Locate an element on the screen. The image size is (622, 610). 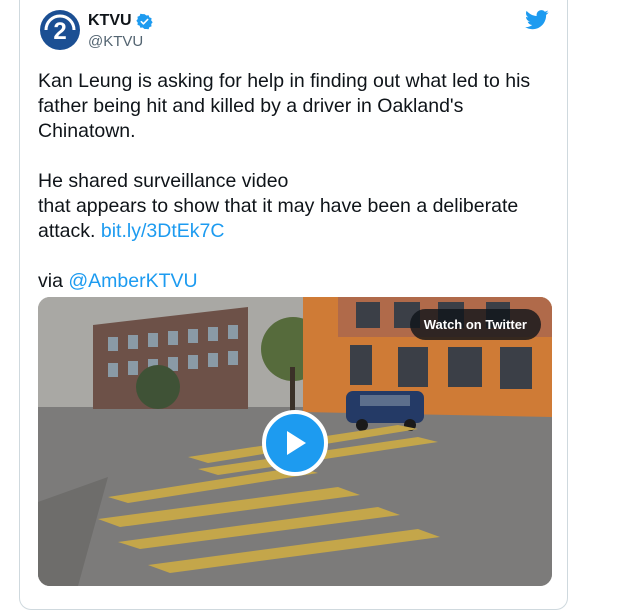
author-name: KTVU is located at coordinates (110, 21).